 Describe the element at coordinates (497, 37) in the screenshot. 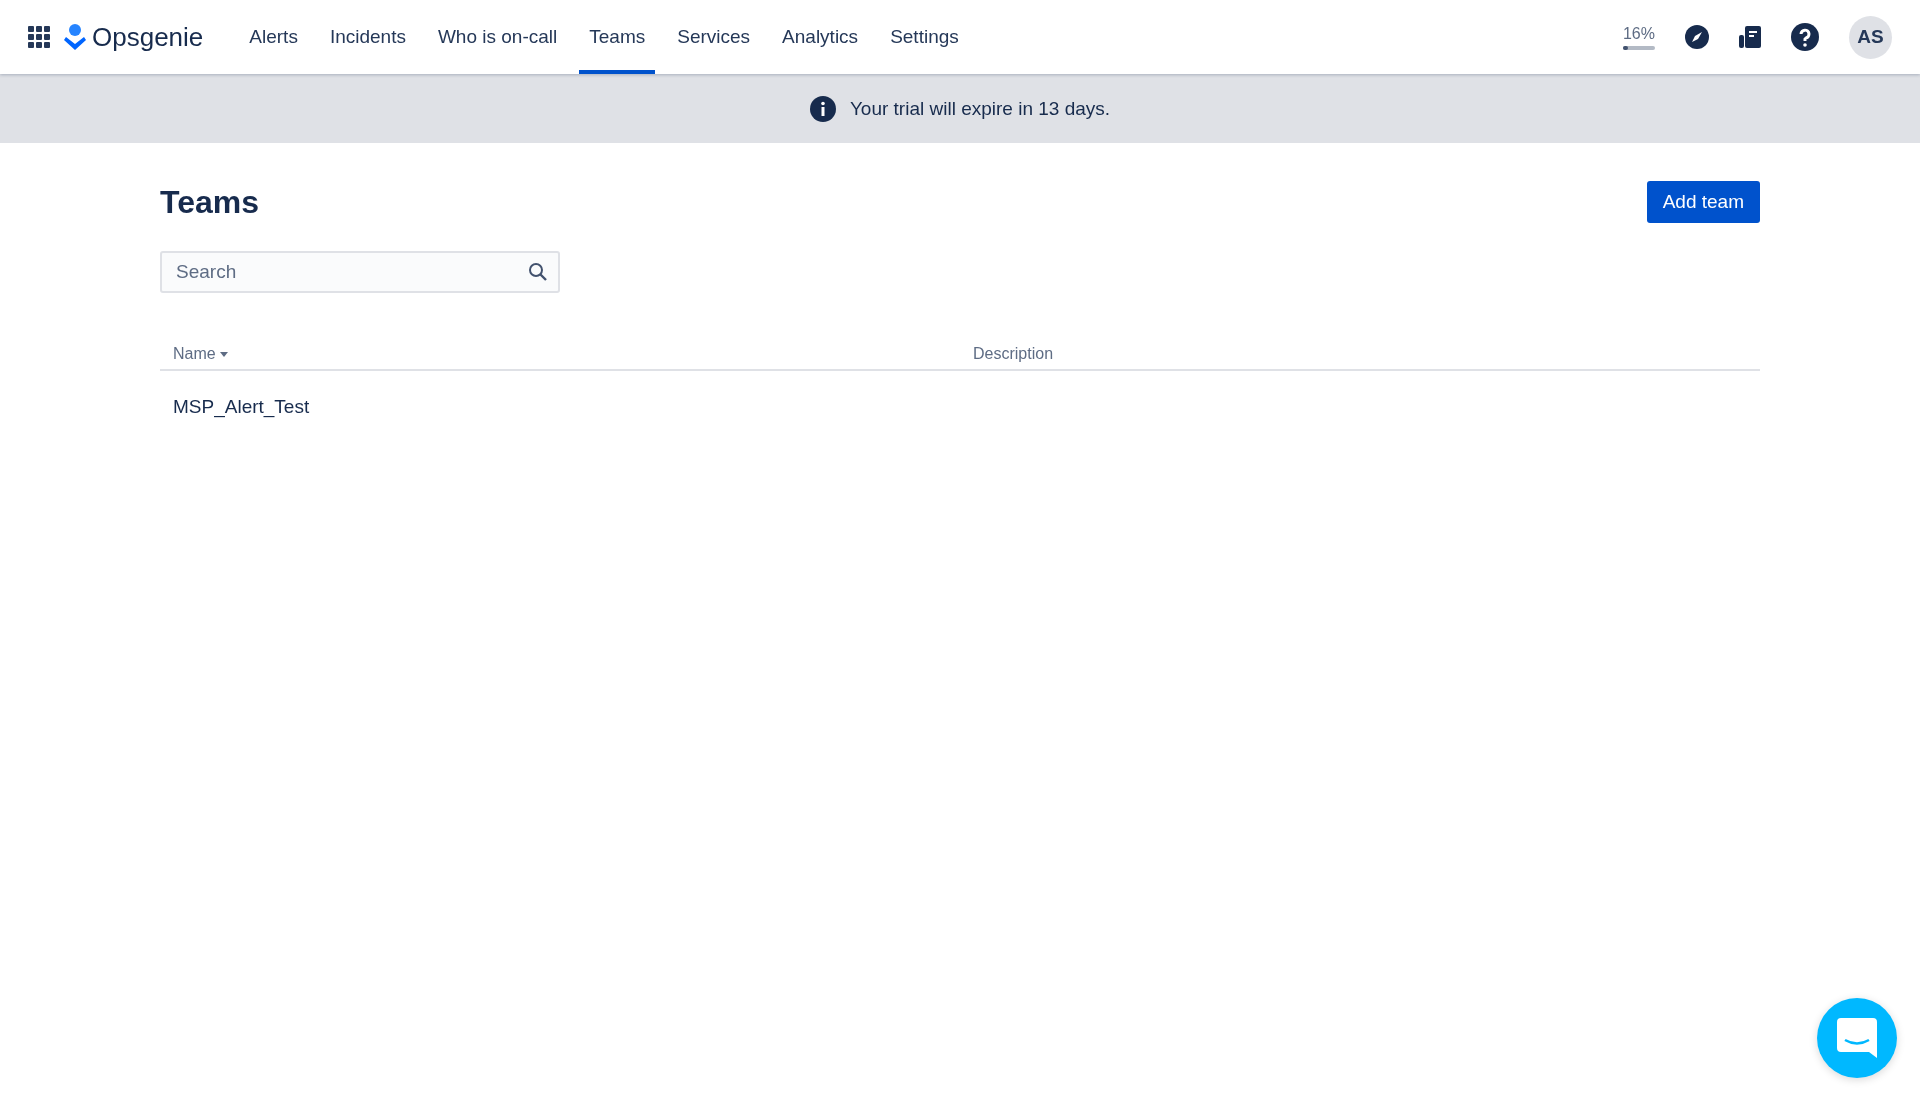

I see `nav-tab: Who is on-call` at that location.